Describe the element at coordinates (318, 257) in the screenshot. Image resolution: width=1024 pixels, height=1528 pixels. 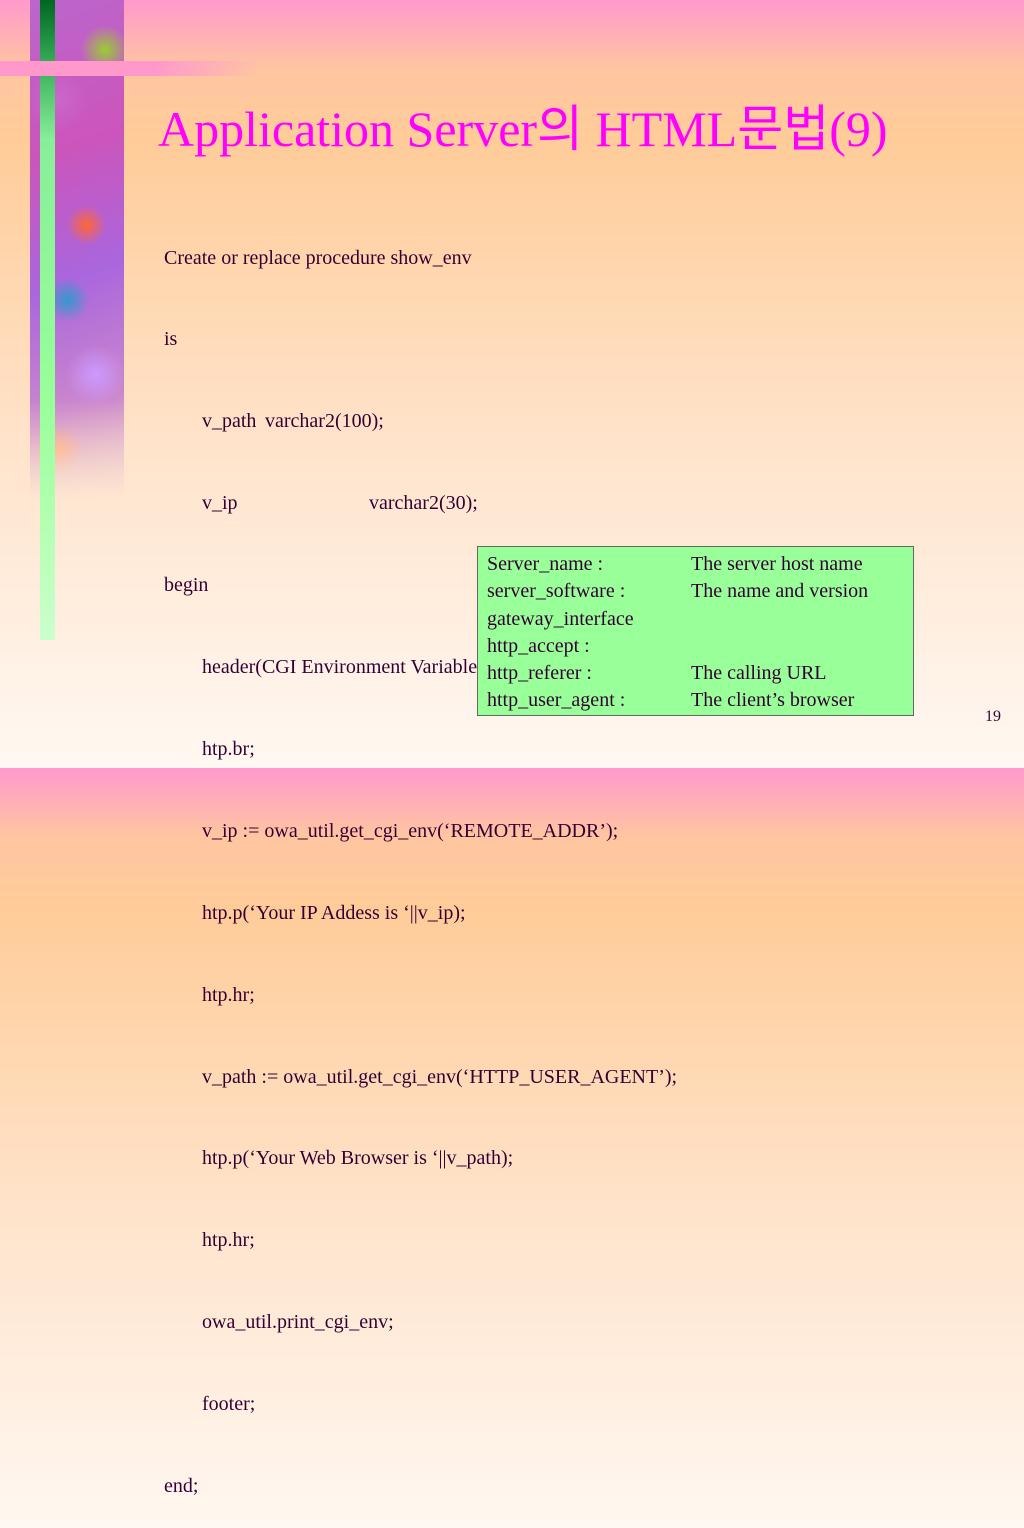
I see `code-line: Create or replace procedure show_env` at that location.